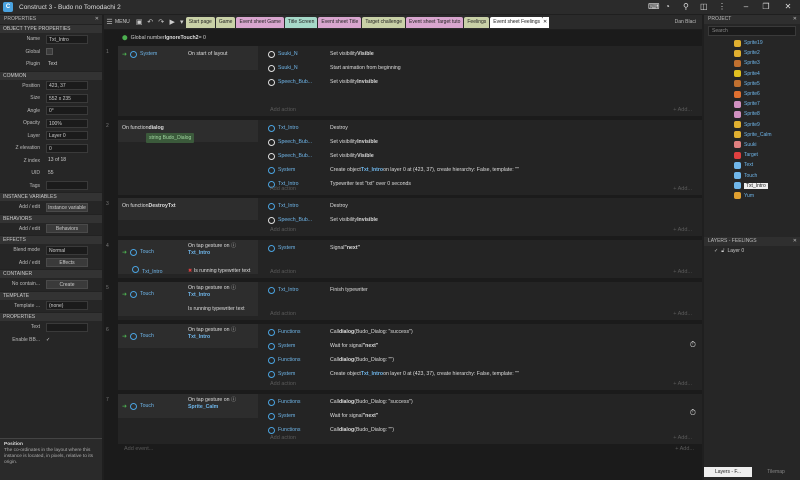 This screenshot has width=800, height=480. I want to click on angle-field: 0°, so click(67, 111).